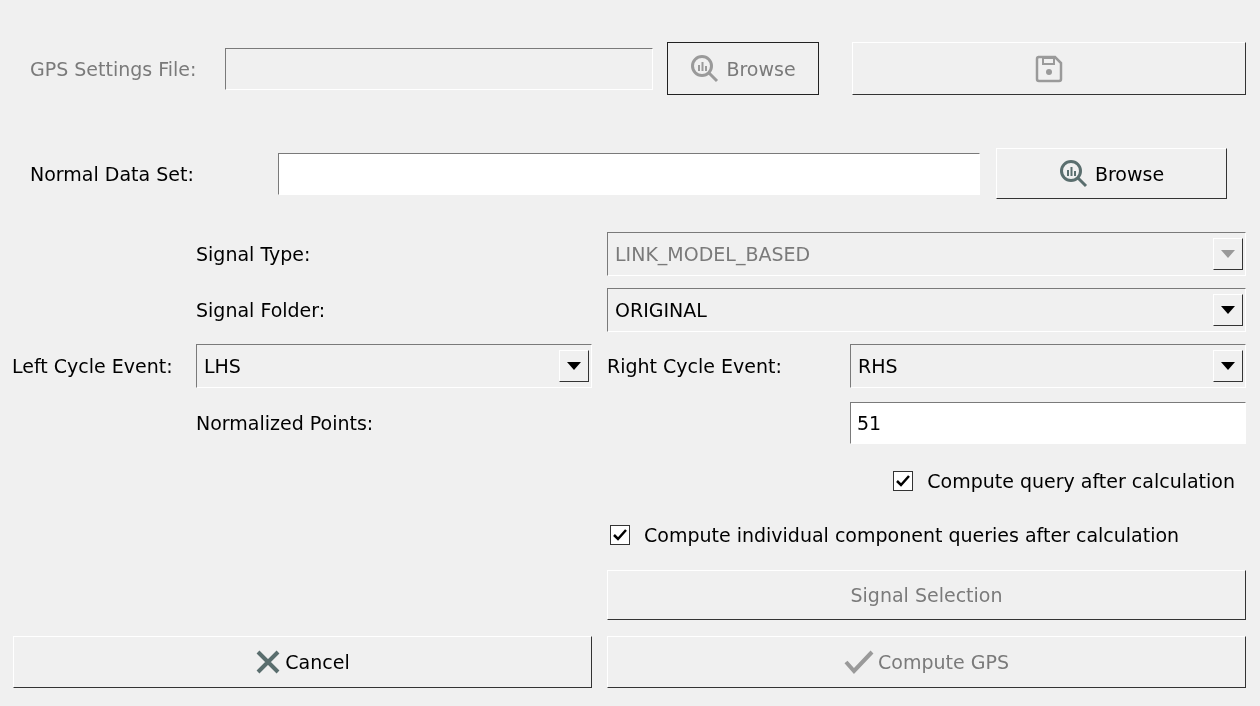  Describe the element at coordinates (629, 173) in the screenshot. I see `file-path-field` at that location.